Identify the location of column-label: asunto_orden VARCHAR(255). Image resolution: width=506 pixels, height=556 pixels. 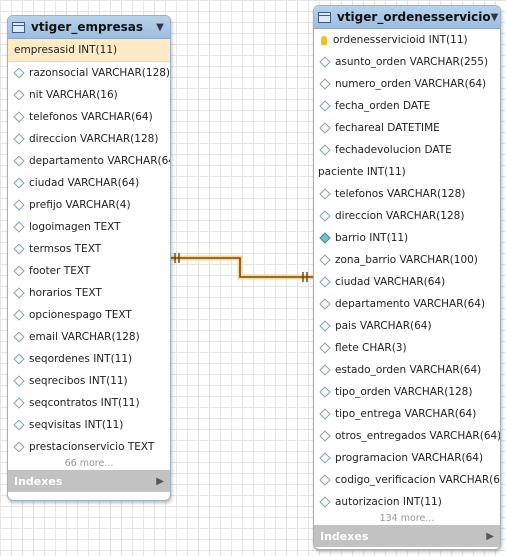
(412, 62).